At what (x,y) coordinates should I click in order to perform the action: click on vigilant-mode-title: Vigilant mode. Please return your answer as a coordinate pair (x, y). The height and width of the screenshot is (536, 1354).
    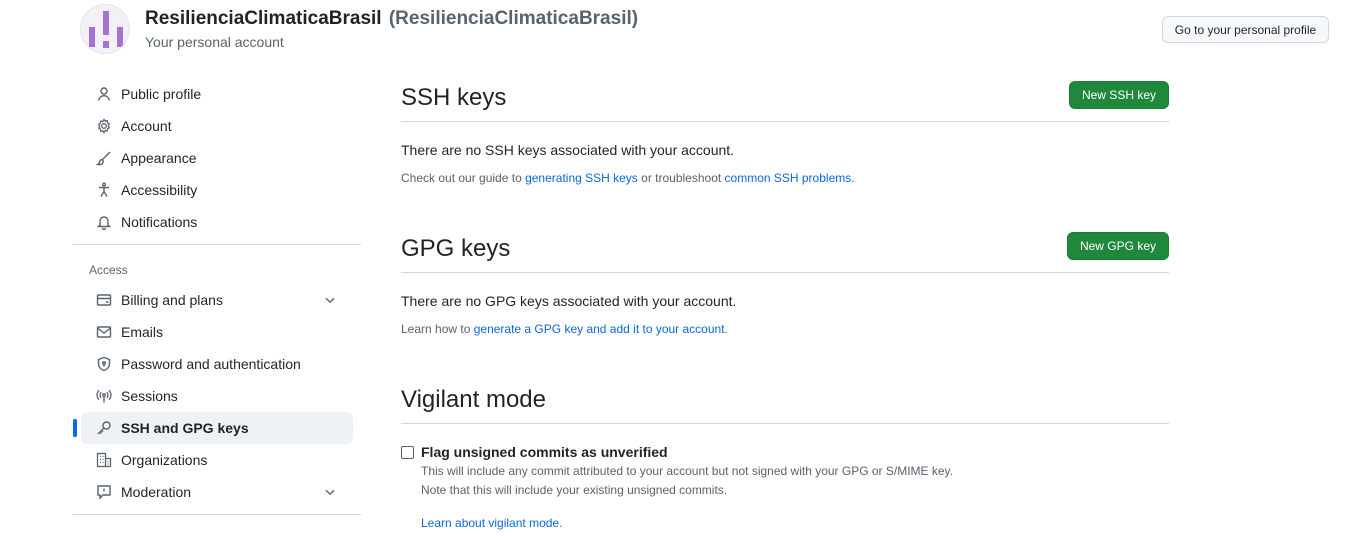
    Looking at the image, I should click on (473, 399).